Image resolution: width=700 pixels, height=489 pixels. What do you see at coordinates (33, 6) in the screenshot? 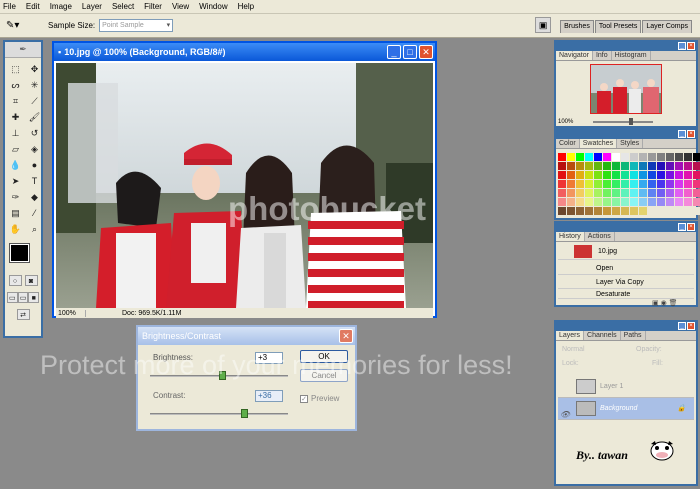
I see `menu-edit: Edit` at bounding box center [33, 6].